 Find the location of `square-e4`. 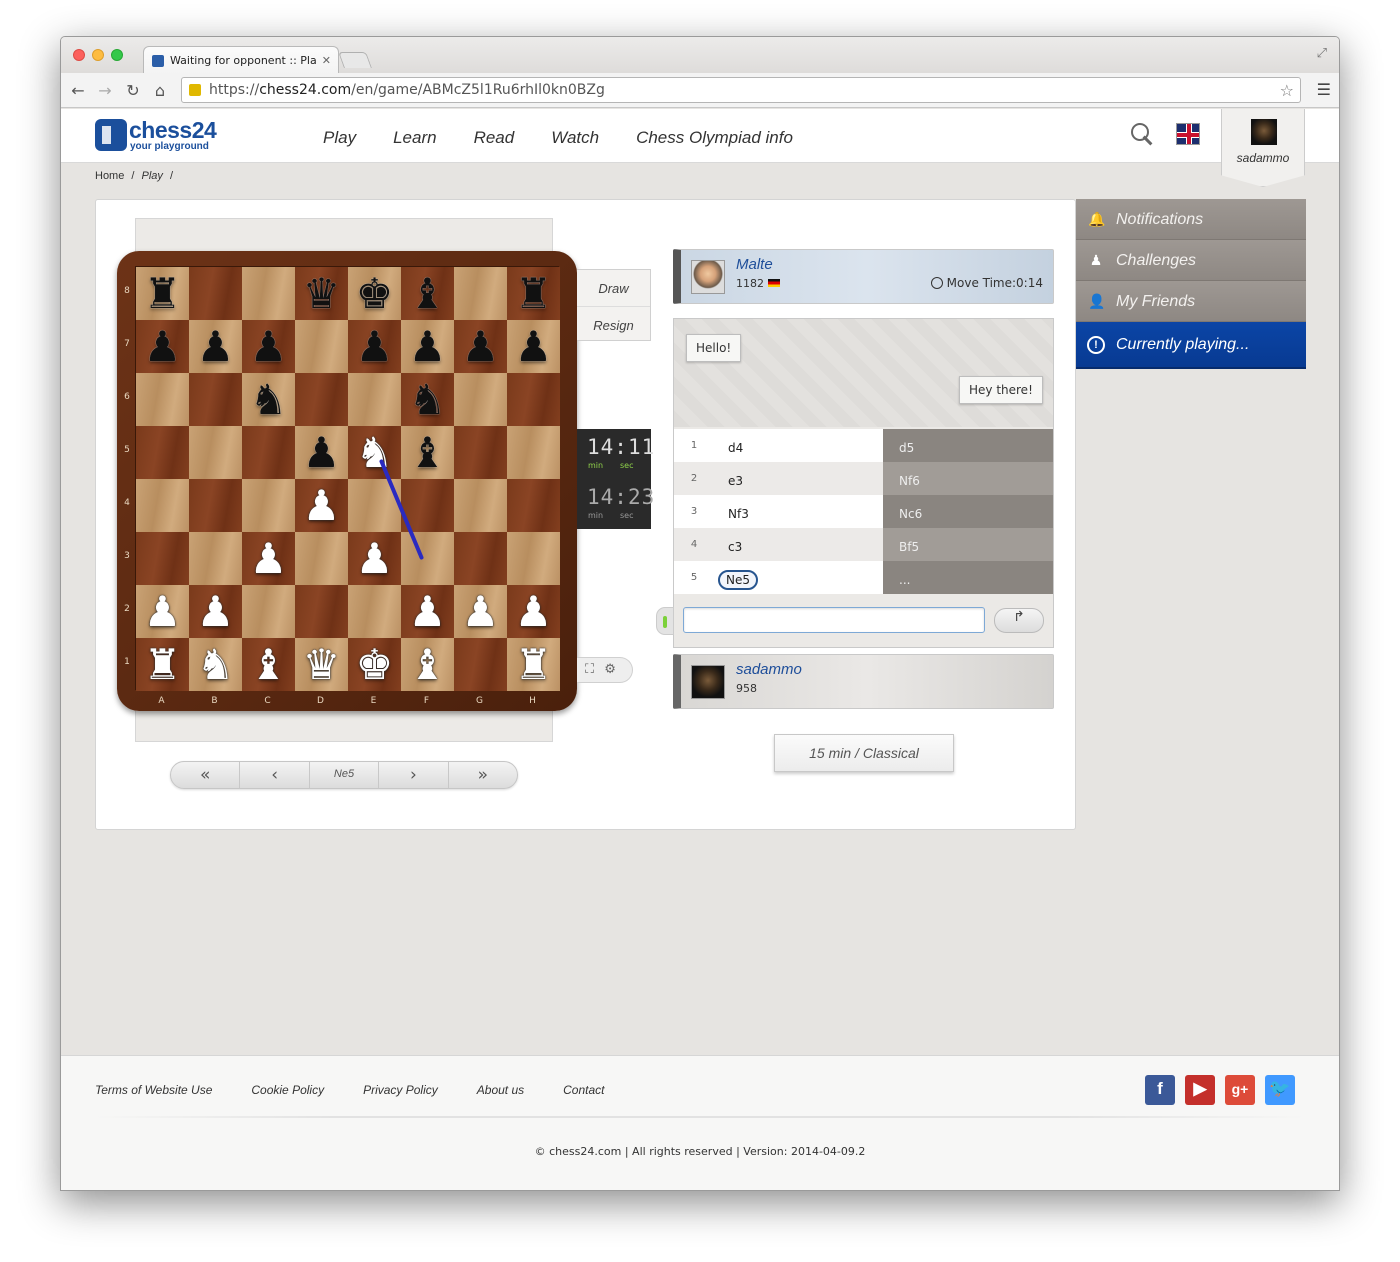

square-e4 is located at coordinates (374, 505).